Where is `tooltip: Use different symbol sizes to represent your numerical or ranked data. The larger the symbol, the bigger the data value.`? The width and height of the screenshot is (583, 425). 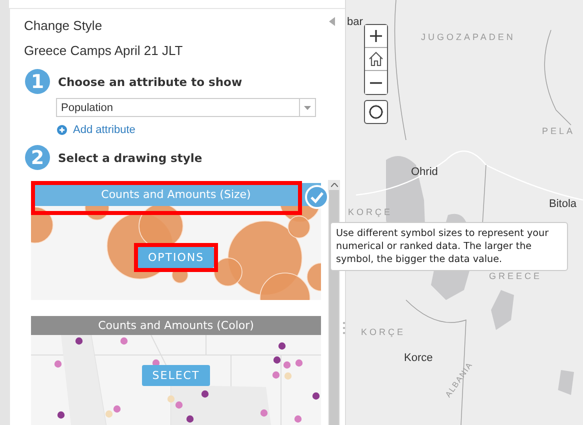
tooltip: Use different symbol sizes to represent your numerical or ranked data. The larger the symbol, the bigger the data value. is located at coordinates (449, 246).